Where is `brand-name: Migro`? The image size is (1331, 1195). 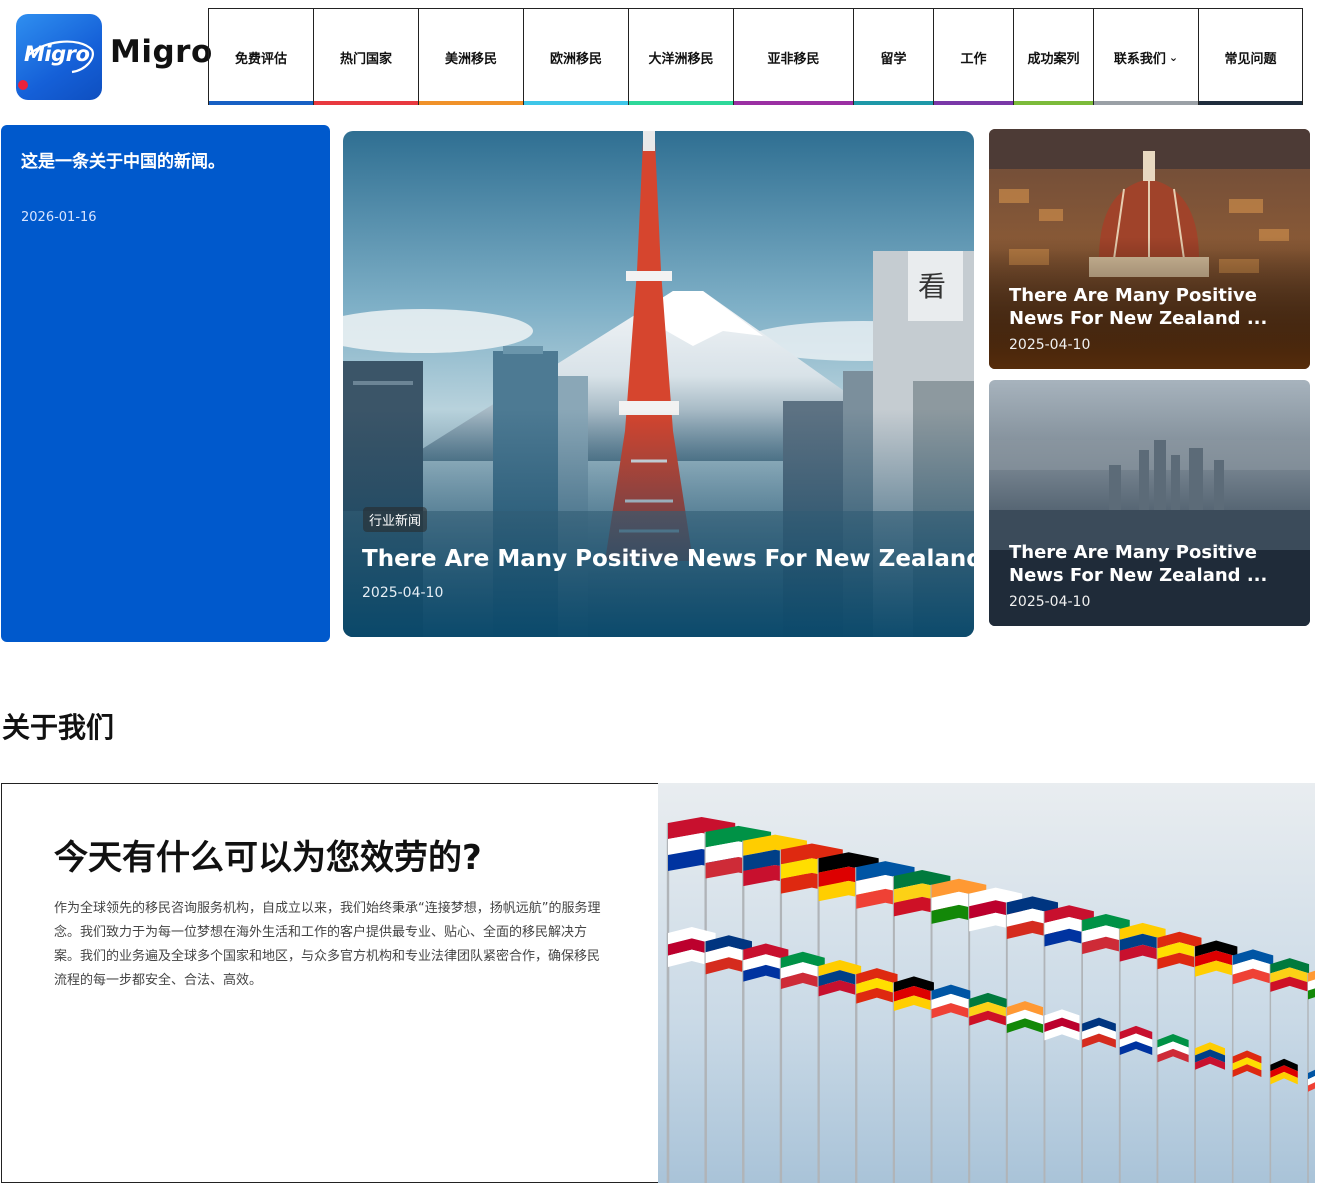 brand-name: Migro is located at coordinates (161, 52).